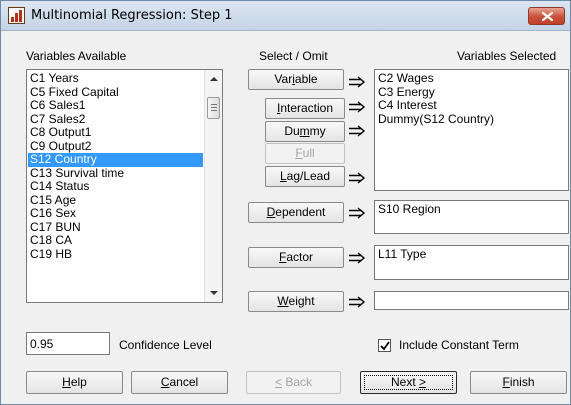 Image resolution: width=571 pixels, height=405 pixels. What do you see at coordinates (115, 227) in the screenshot?
I see `list-item: C17 BUN` at bounding box center [115, 227].